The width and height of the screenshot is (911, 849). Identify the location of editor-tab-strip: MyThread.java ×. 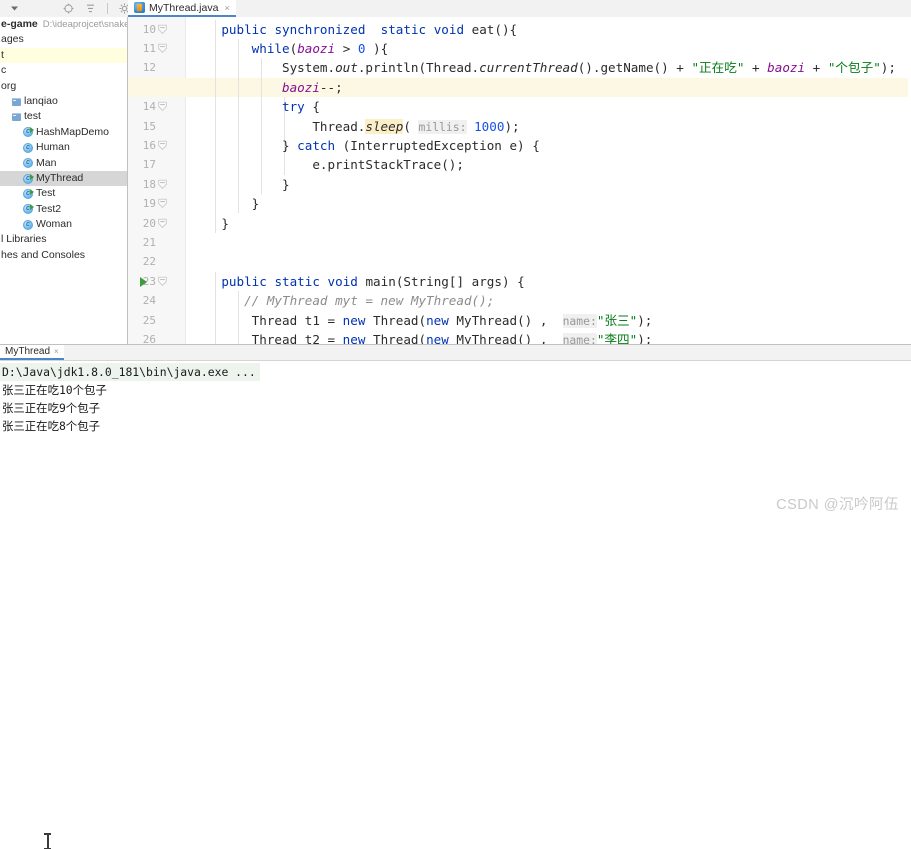
(519, 8).